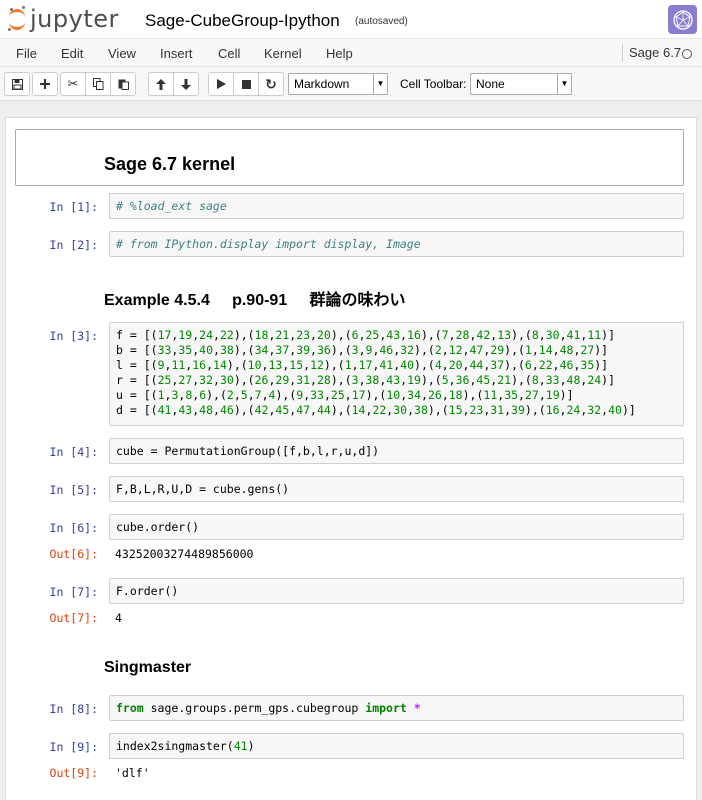 The width and height of the screenshot is (702, 800). I want to click on code-comment: # %load_ext sage, so click(171, 206).